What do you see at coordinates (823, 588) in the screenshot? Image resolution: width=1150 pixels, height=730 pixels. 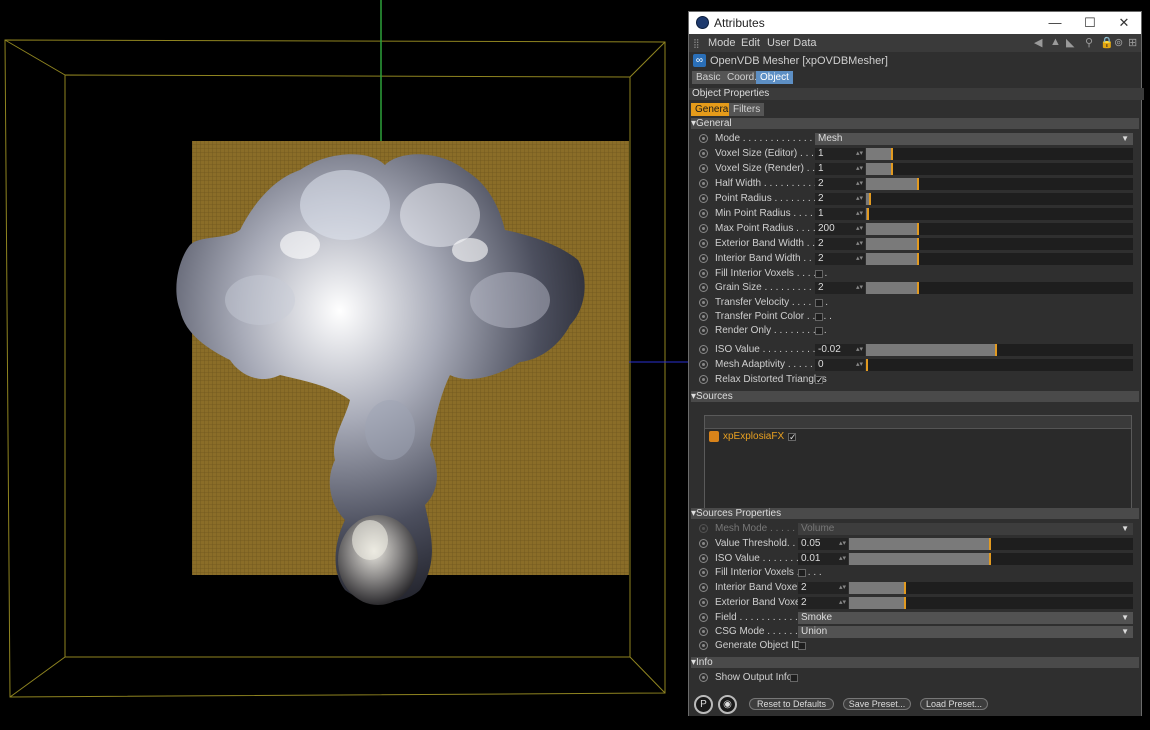 I see `interior-band-voxels-input: 2 ▴▾` at bounding box center [823, 588].